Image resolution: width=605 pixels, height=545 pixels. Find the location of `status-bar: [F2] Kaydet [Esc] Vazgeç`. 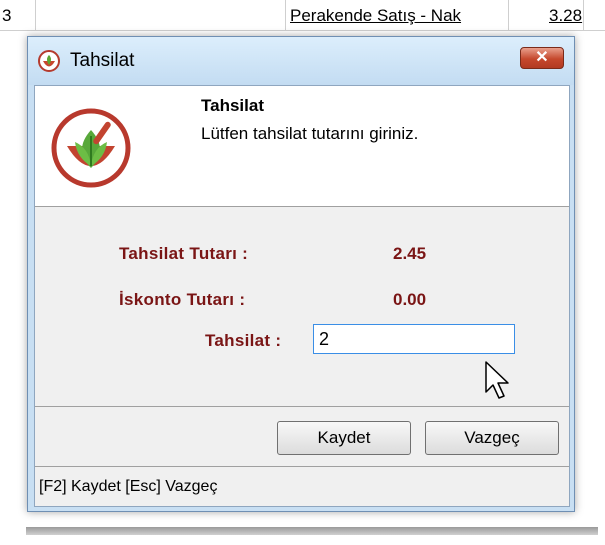

status-bar: [F2] Kaydet [Esc] Vazgeç is located at coordinates (302, 487).